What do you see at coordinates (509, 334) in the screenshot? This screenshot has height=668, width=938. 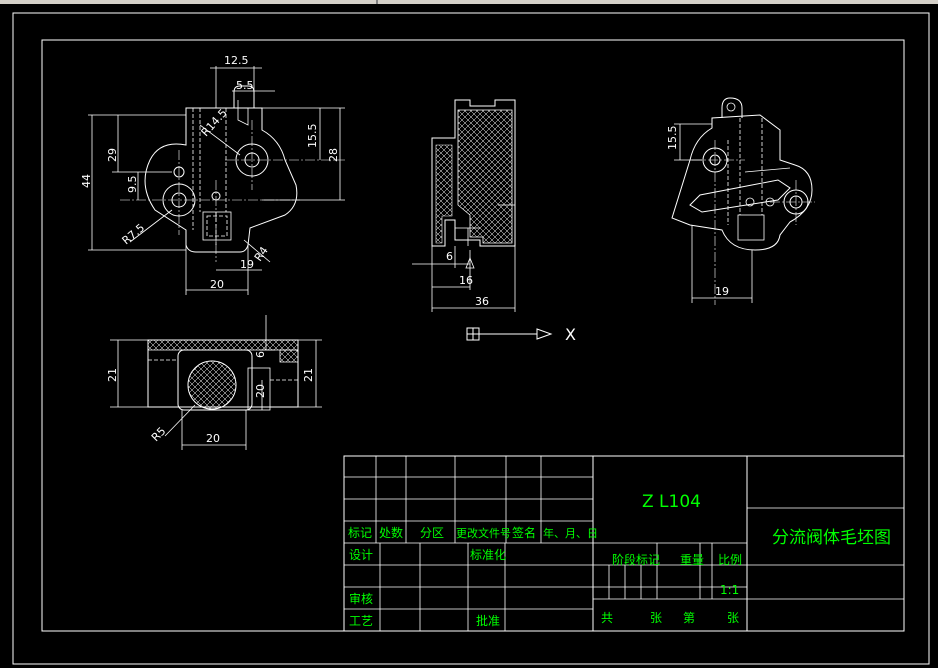 I see `ucs-icon` at bounding box center [509, 334].